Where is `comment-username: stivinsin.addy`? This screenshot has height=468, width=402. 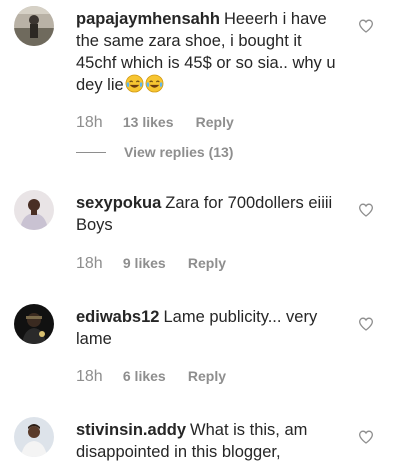 comment-username: stivinsin.addy is located at coordinates (131, 430).